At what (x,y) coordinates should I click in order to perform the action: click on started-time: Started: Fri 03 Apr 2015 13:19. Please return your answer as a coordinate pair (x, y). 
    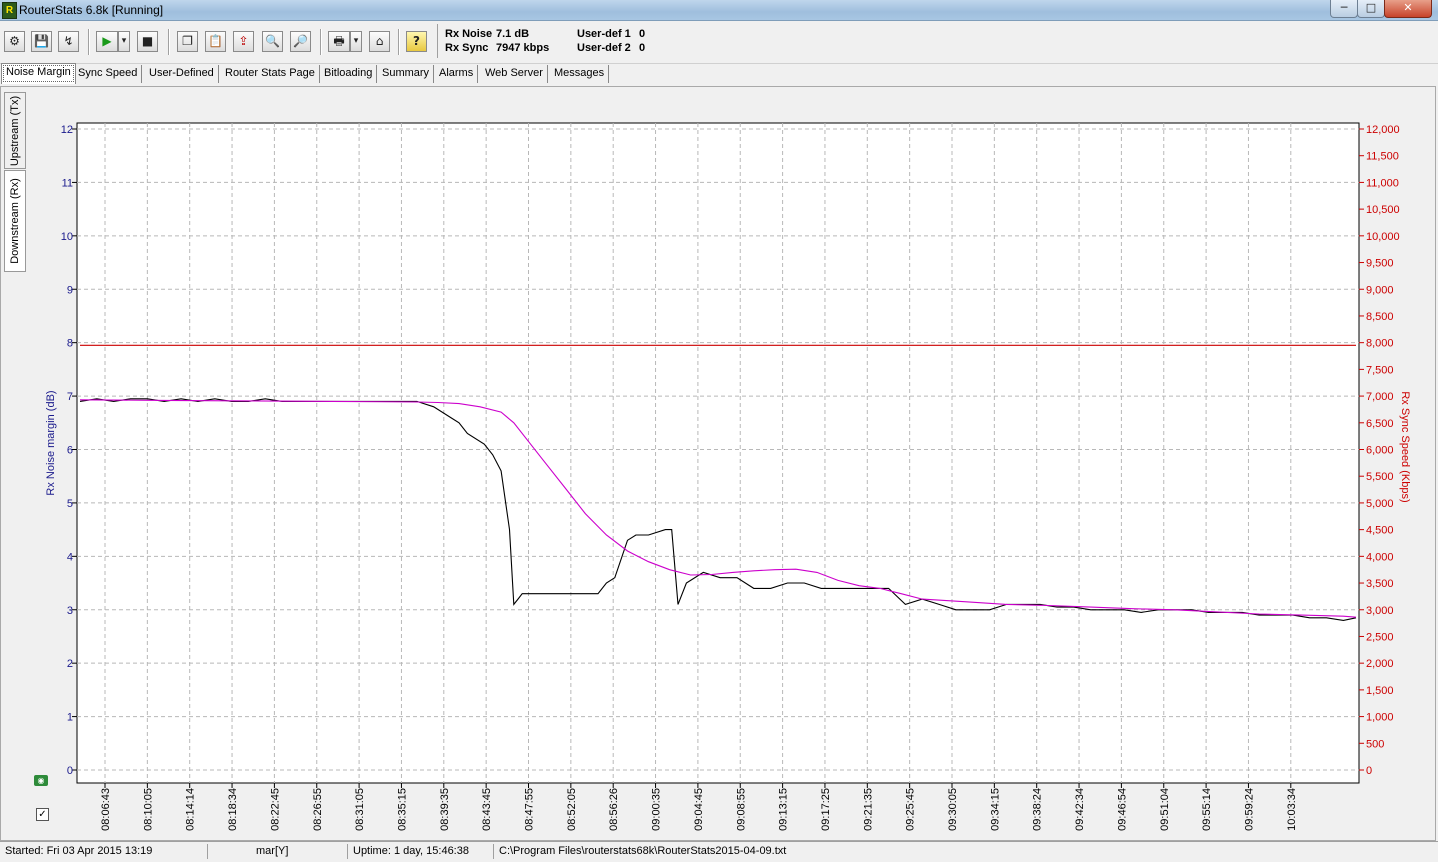
    Looking at the image, I should click on (104, 851).